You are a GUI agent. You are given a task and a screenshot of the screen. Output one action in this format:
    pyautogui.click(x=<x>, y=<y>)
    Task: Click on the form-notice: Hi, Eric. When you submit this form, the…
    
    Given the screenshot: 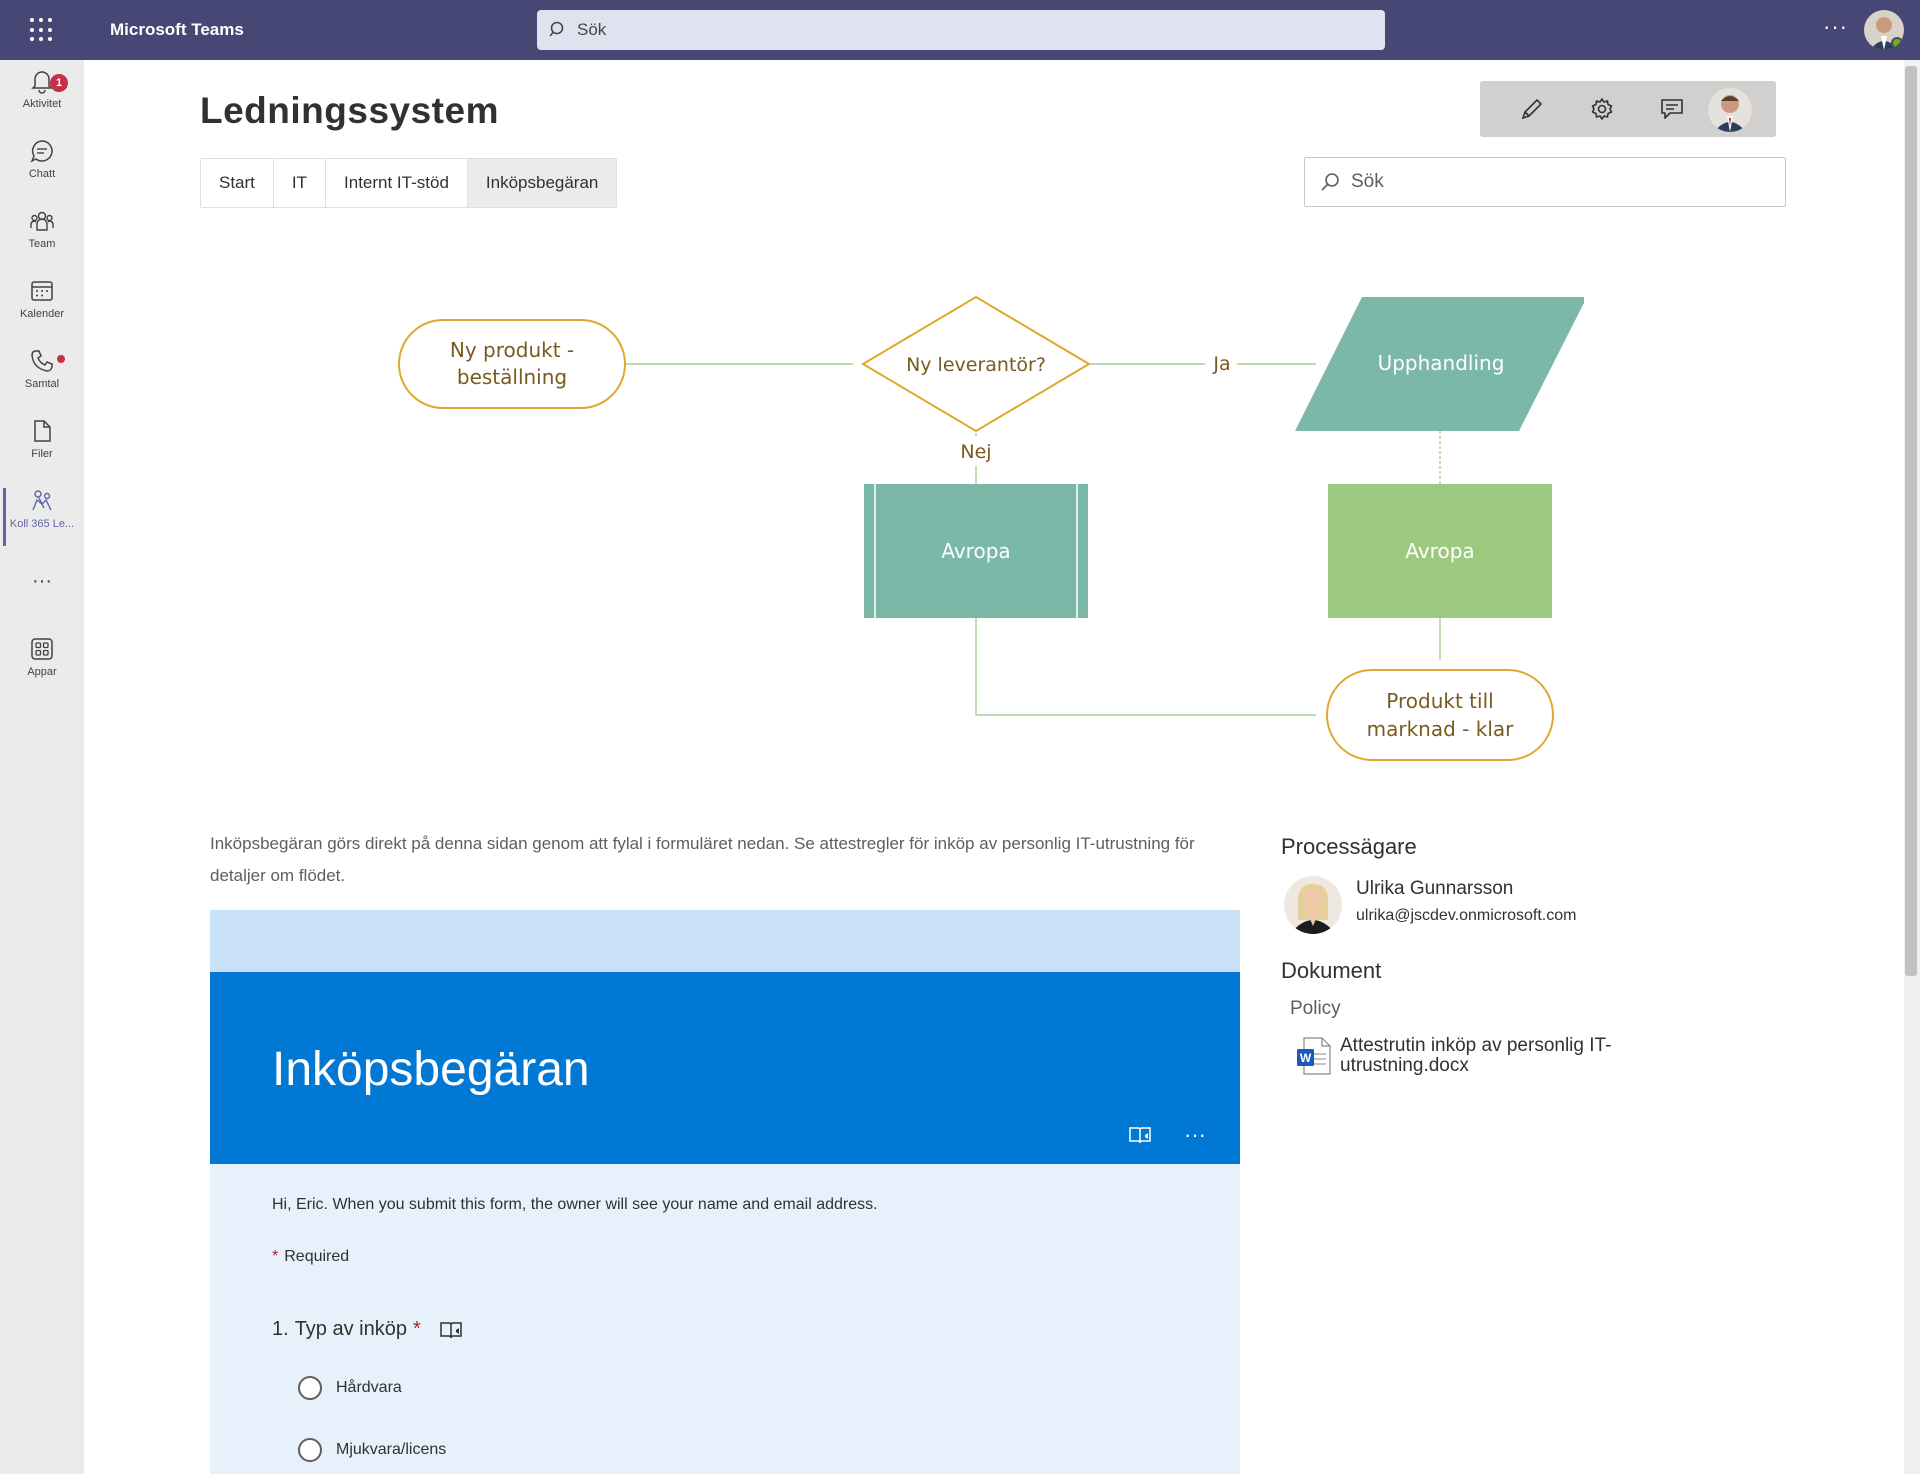 What is the action you would take?
    pyautogui.click(x=575, y=1204)
    